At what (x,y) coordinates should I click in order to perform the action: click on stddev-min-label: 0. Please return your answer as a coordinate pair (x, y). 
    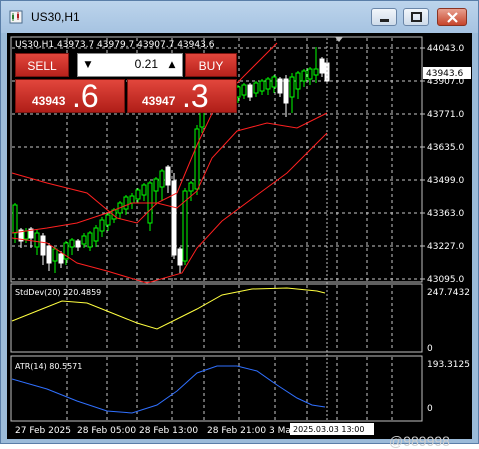
    Looking at the image, I should click on (430, 349).